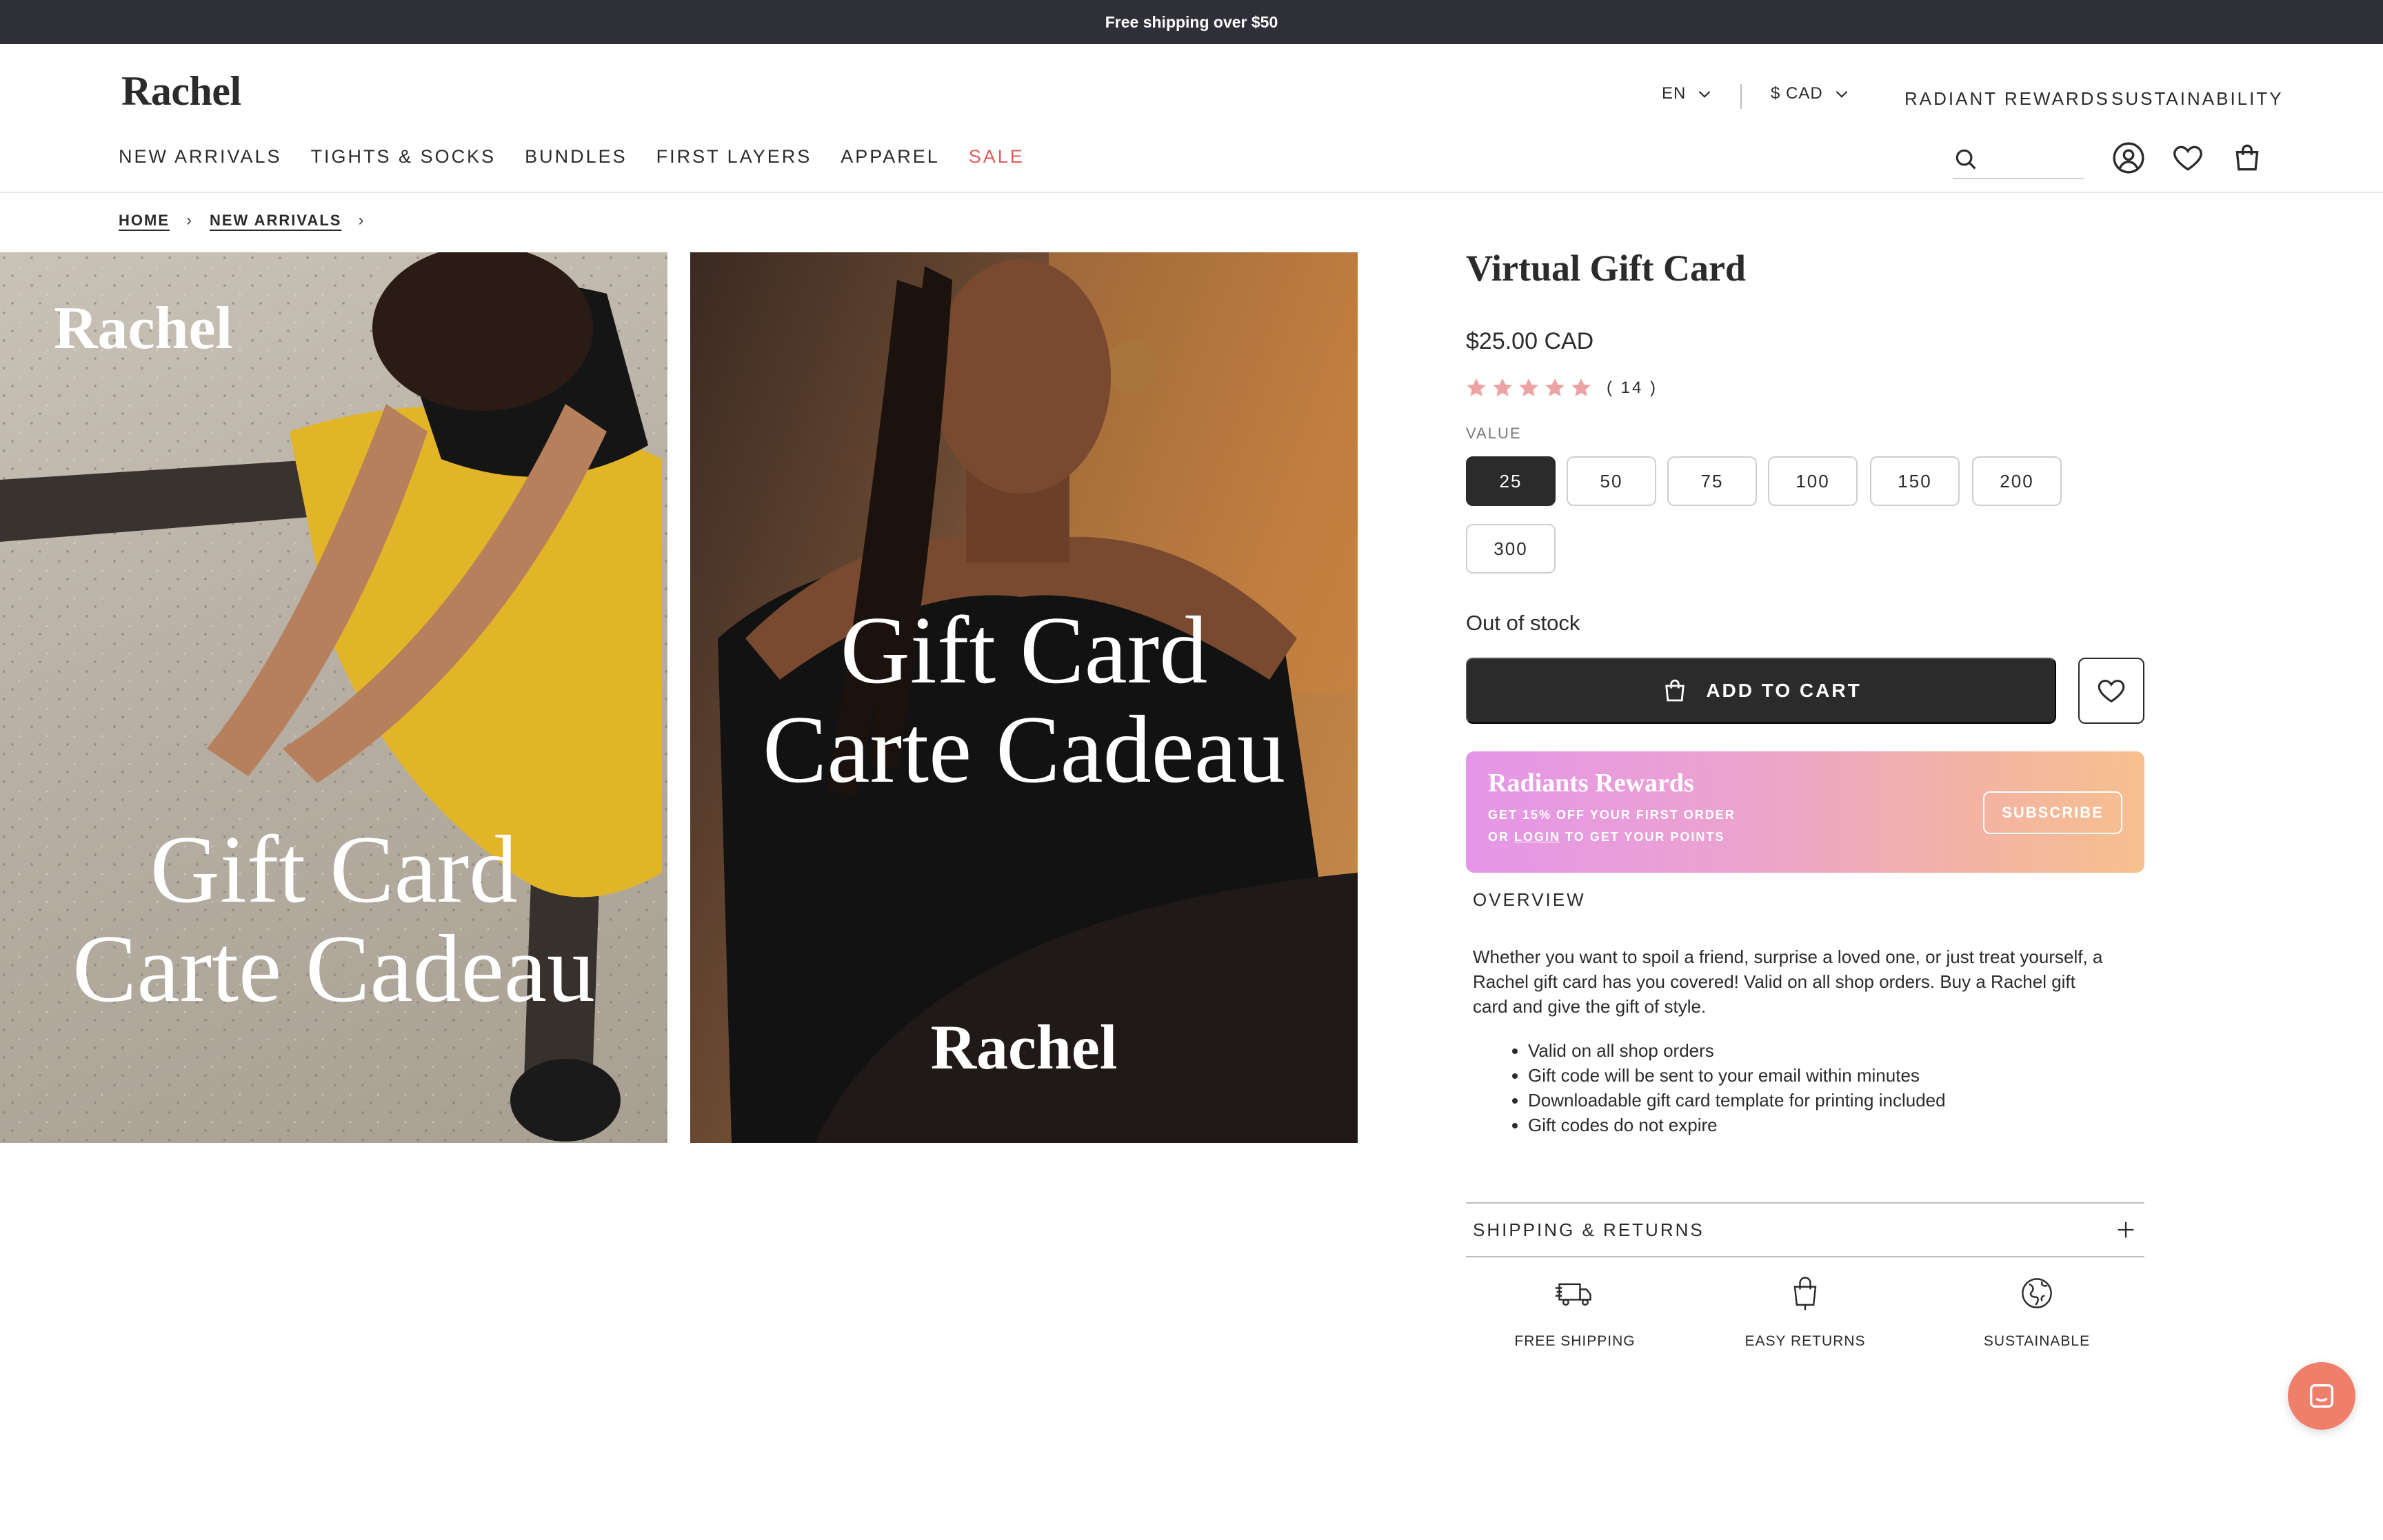 Image resolution: width=2383 pixels, height=1540 pixels. What do you see at coordinates (1575, 1312) in the screenshot?
I see `feature-free-shipping: FREE SHIPPING` at bounding box center [1575, 1312].